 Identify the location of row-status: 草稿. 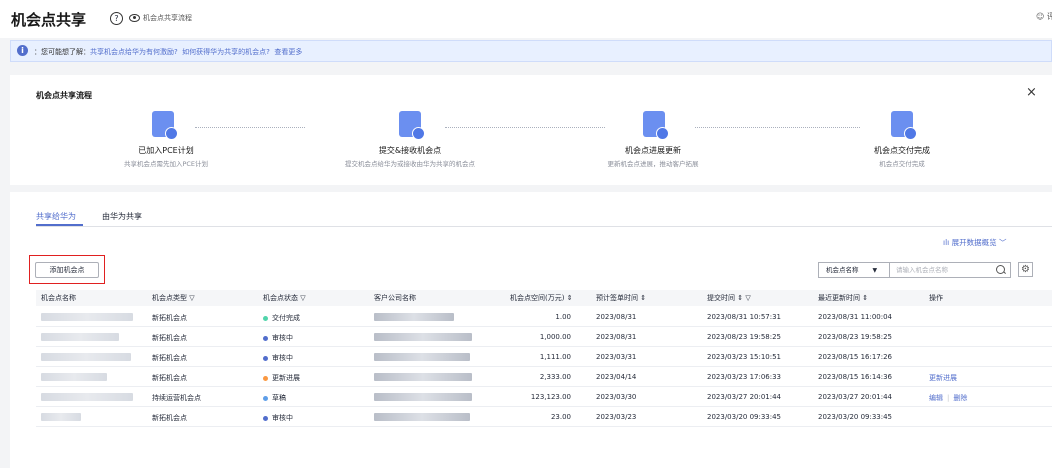
(274, 398).